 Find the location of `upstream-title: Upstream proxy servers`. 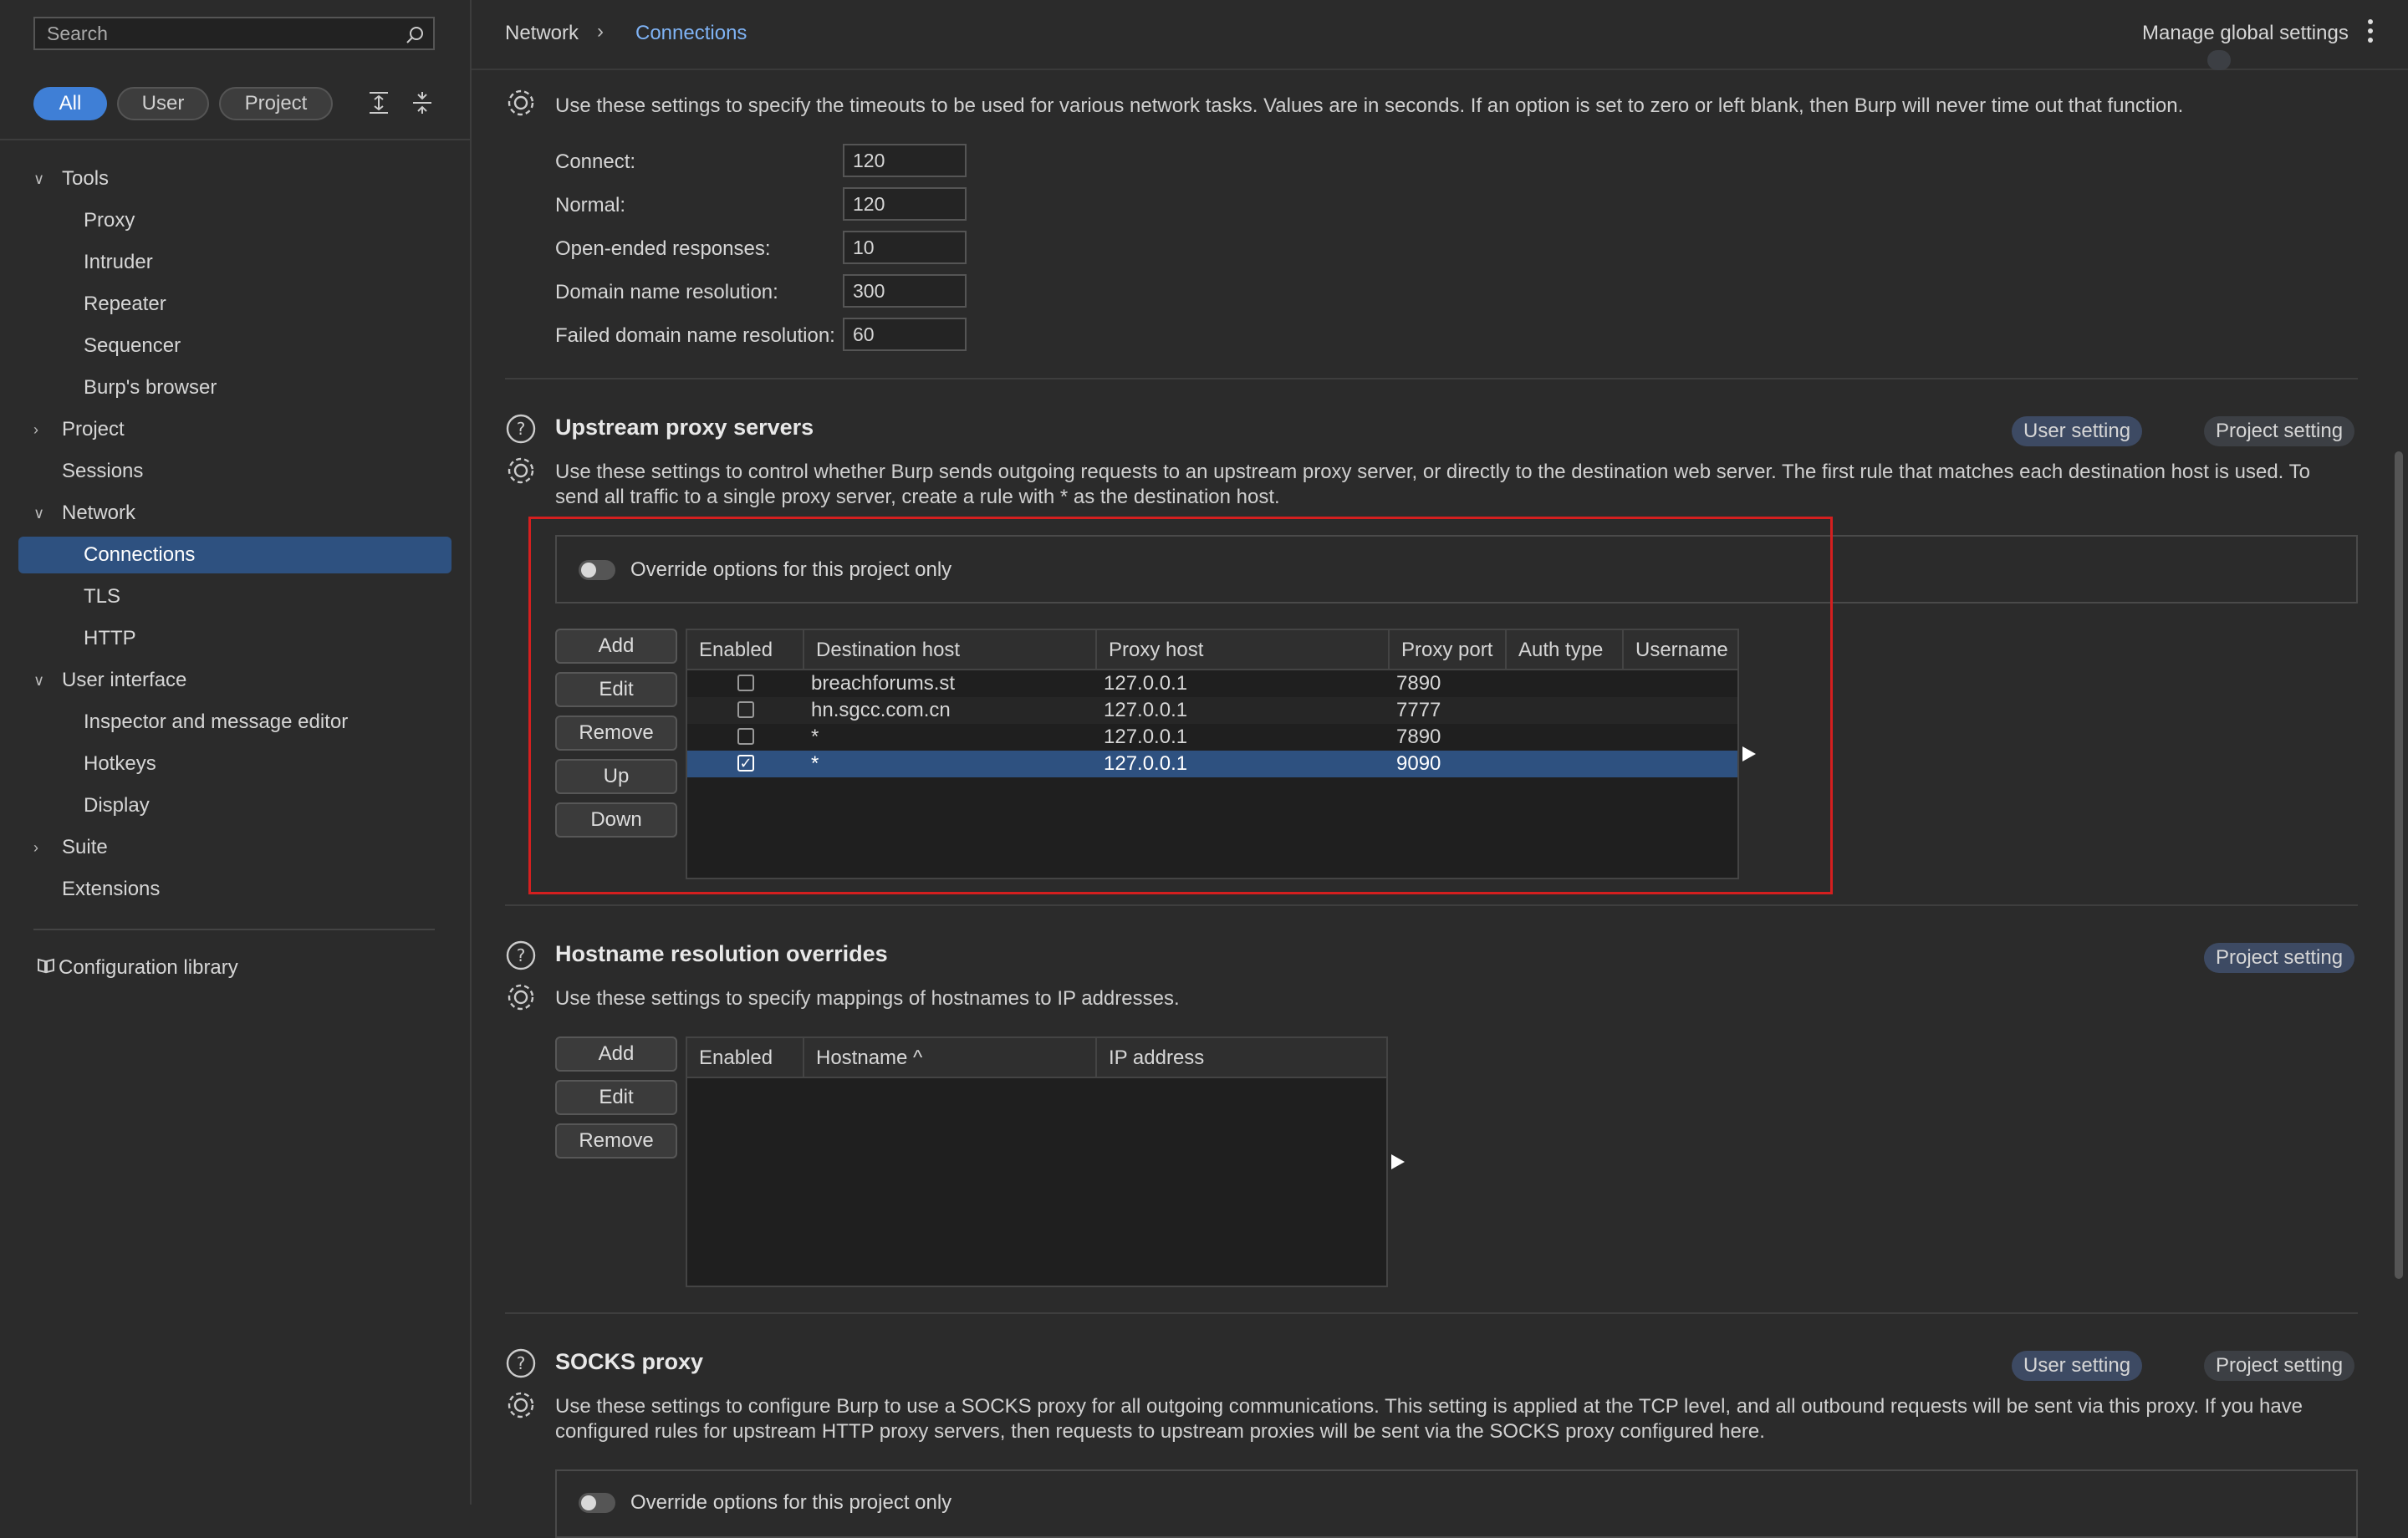

upstream-title: Upstream proxy servers is located at coordinates (685, 428).